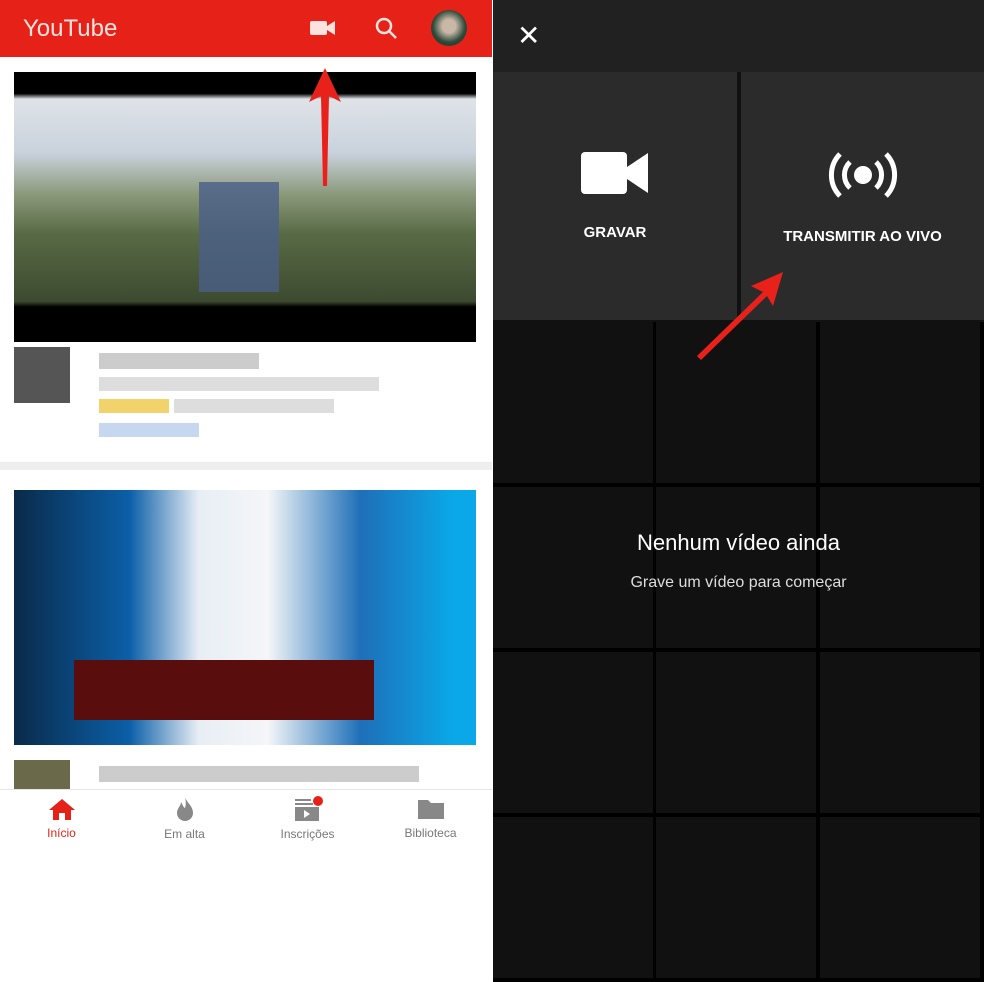 The height and width of the screenshot is (982, 984). What do you see at coordinates (615, 196) in the screenshot?
I see `record-button: GRAVAR` at bounding box center [615, 196].